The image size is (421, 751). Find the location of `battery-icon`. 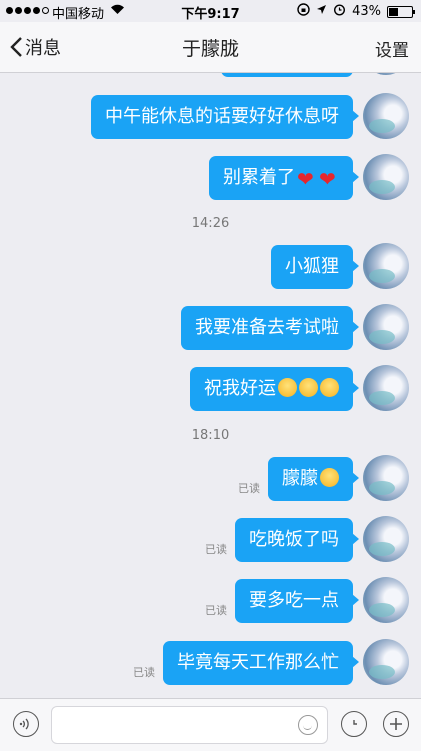

battery-icon is located at coordinates (401, 11).